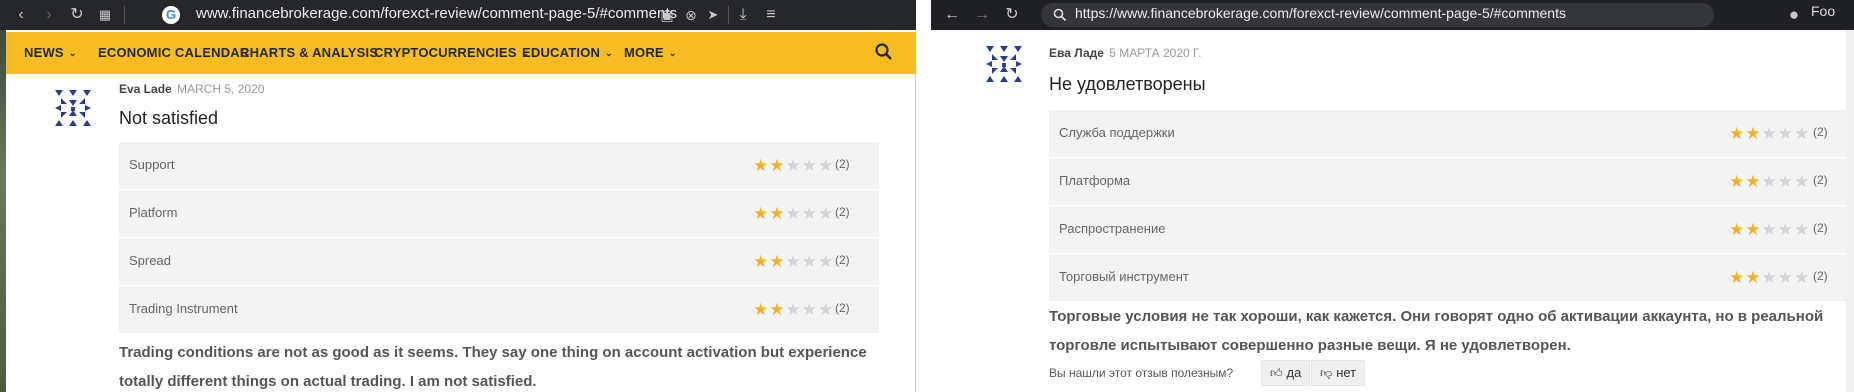  I want to click on scrollbar, so click(1850, 211).